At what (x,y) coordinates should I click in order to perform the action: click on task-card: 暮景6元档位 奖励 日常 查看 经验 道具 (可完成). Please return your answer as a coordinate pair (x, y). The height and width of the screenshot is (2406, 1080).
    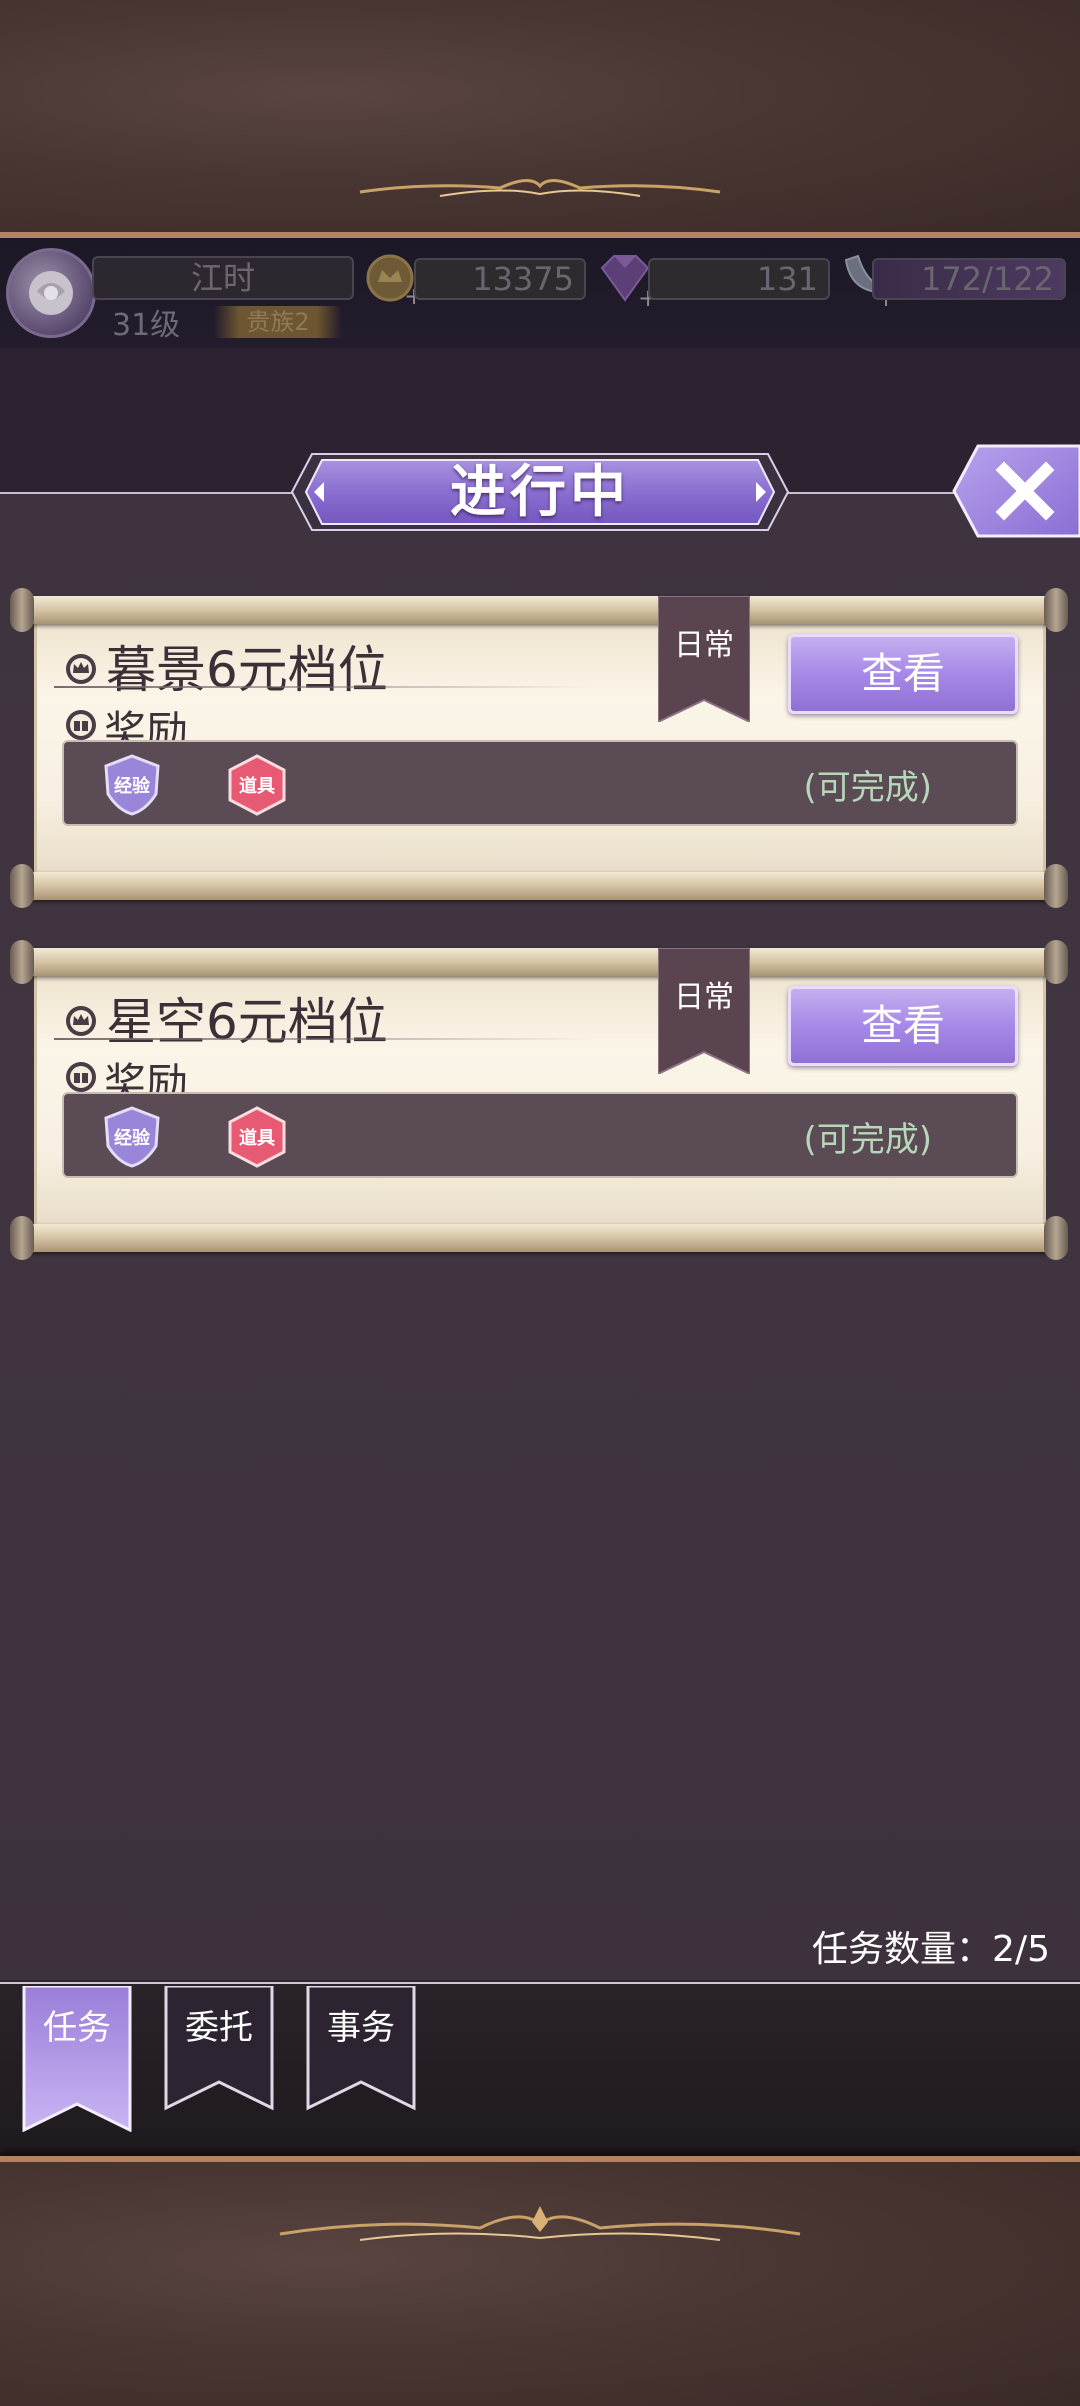
    Looking at the image, I should click on (540, 749).